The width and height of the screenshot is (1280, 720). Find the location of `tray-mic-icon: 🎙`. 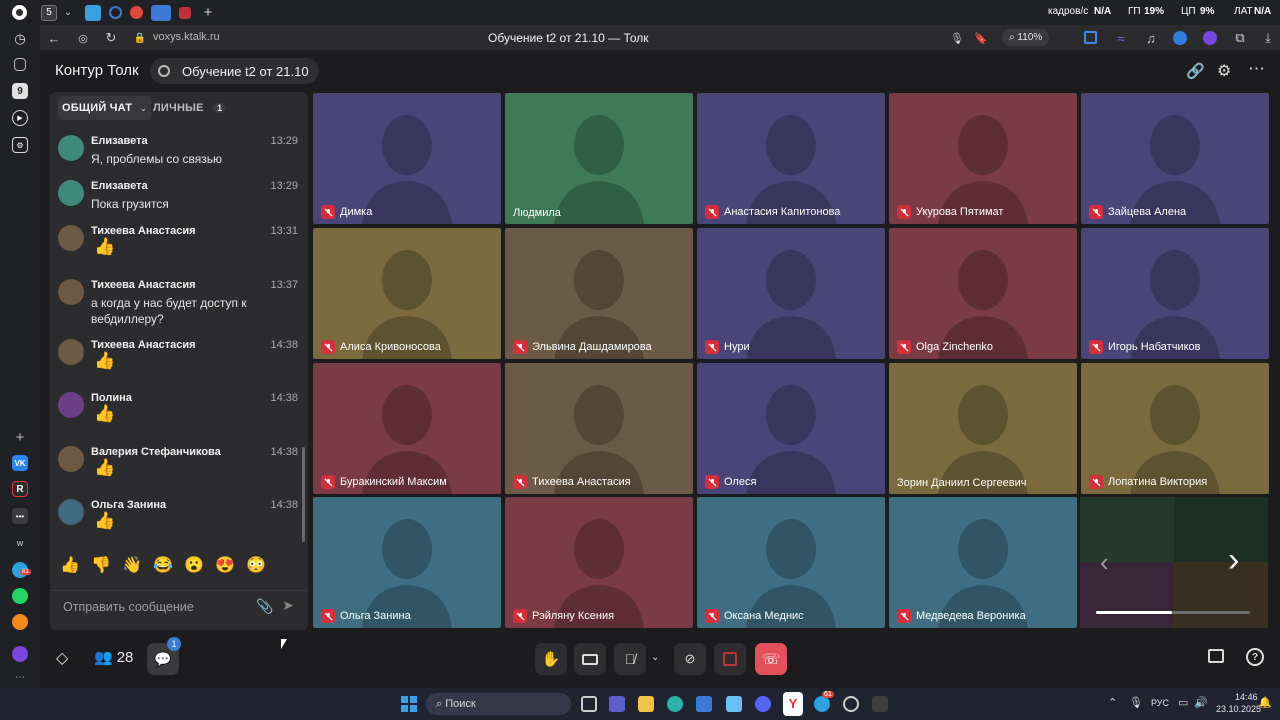

tray-mic-icon: 🎙 is located at coordinates (1136, 702).